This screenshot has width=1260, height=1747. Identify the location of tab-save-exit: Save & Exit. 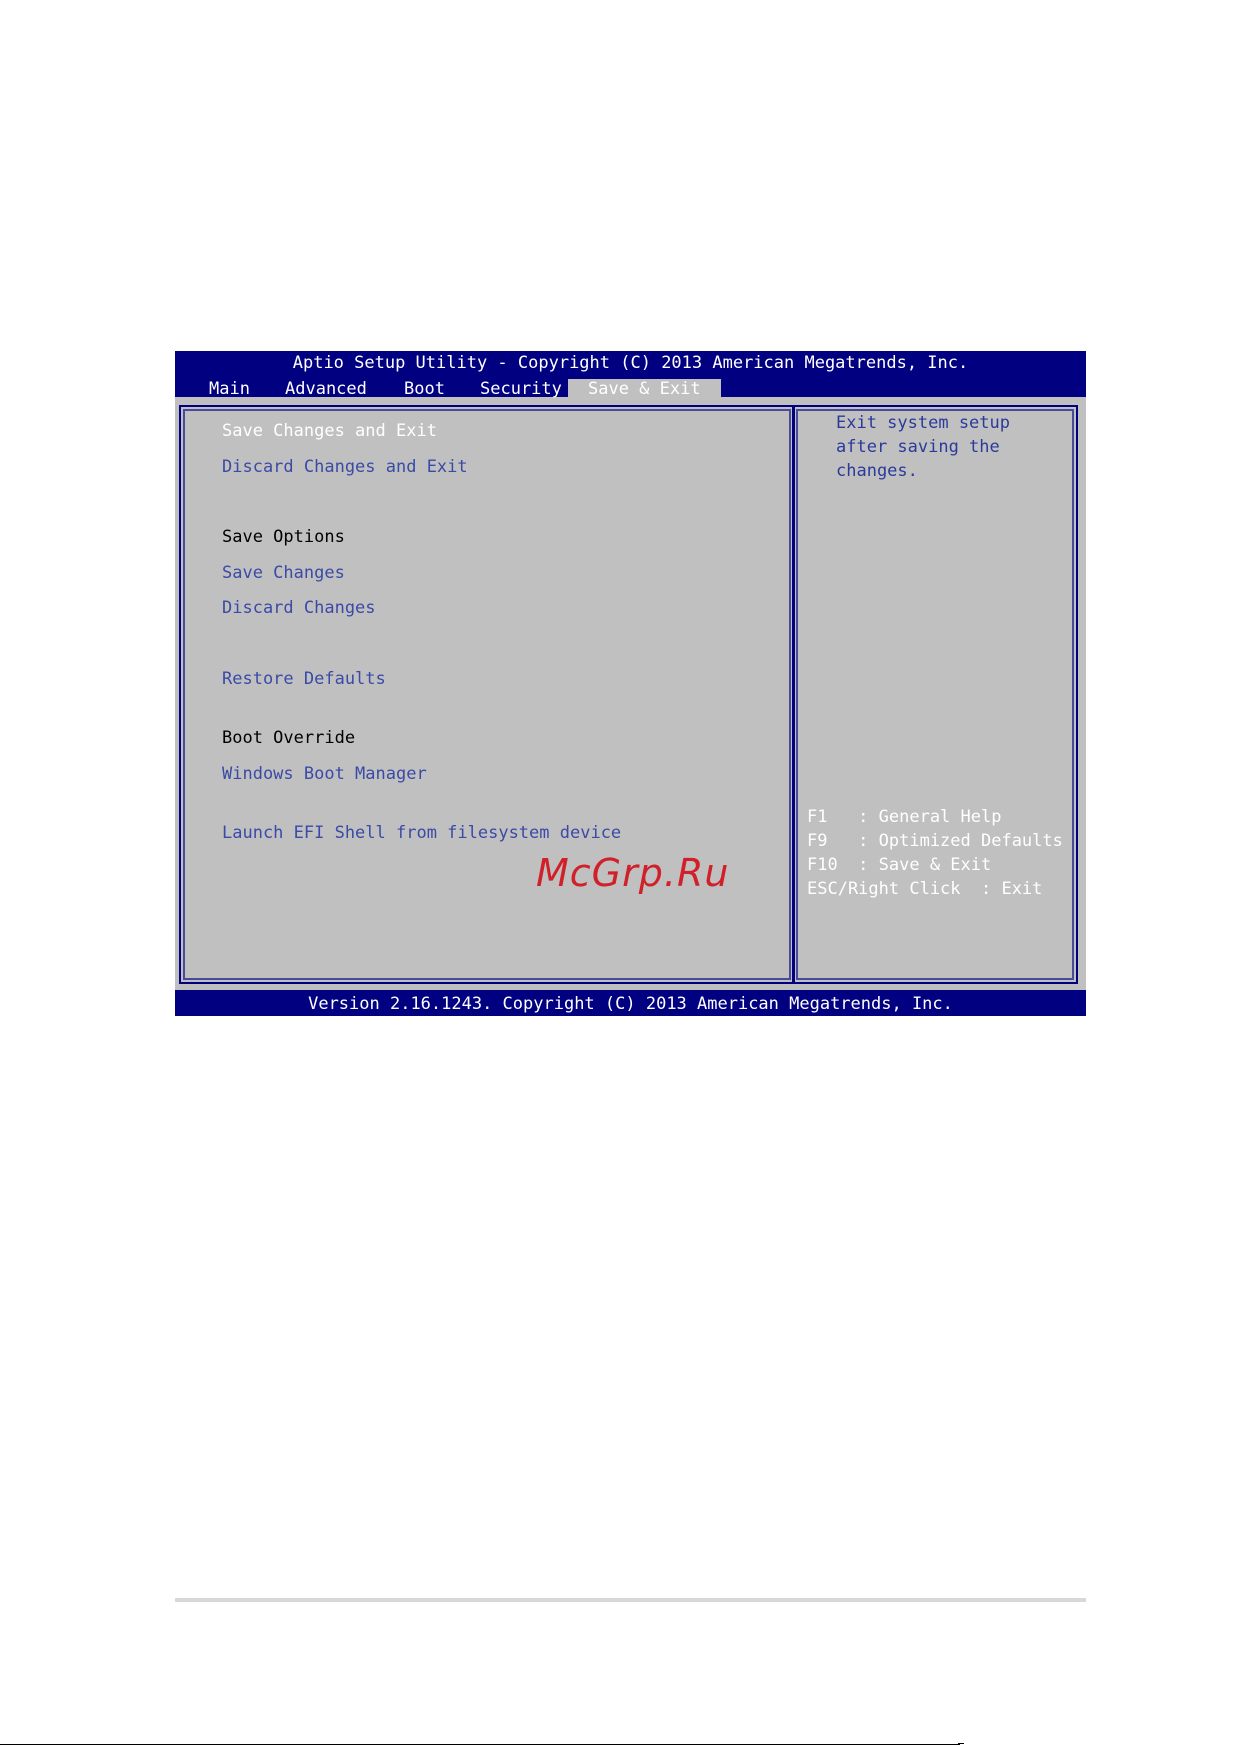
(644, 389).